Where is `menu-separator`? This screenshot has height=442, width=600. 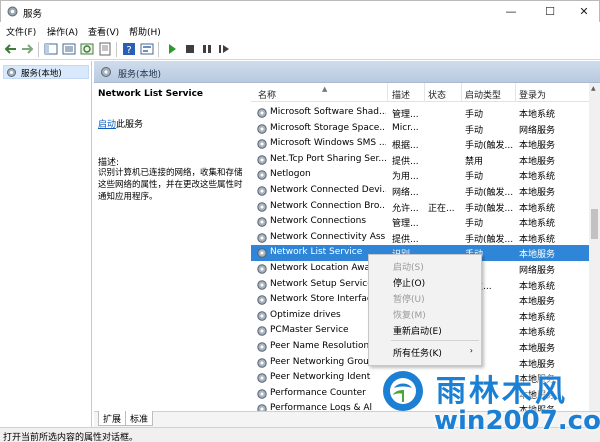
menu-separator is located at coordinates (435, 340).